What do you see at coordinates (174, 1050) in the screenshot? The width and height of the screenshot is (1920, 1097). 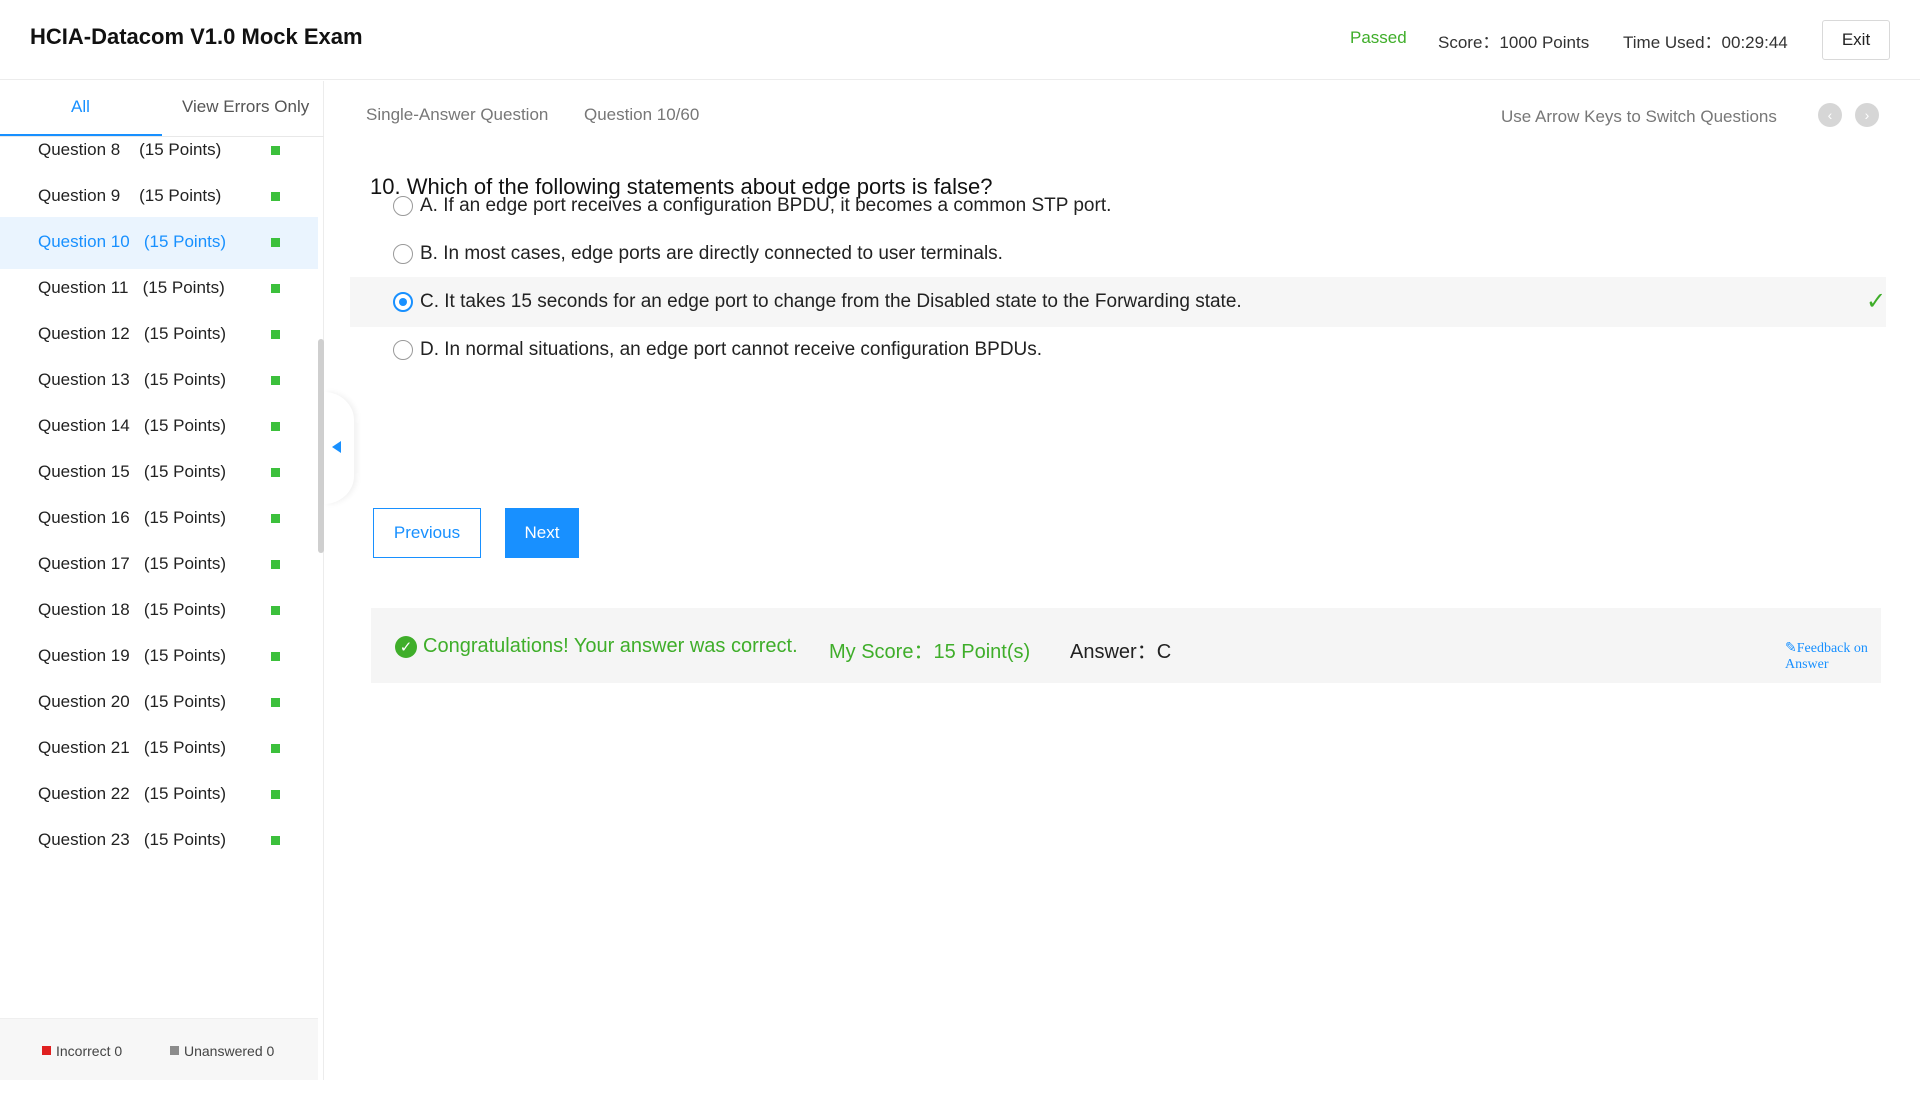 I see `unanswered-square-icon` at bounding box center [174, 1050].